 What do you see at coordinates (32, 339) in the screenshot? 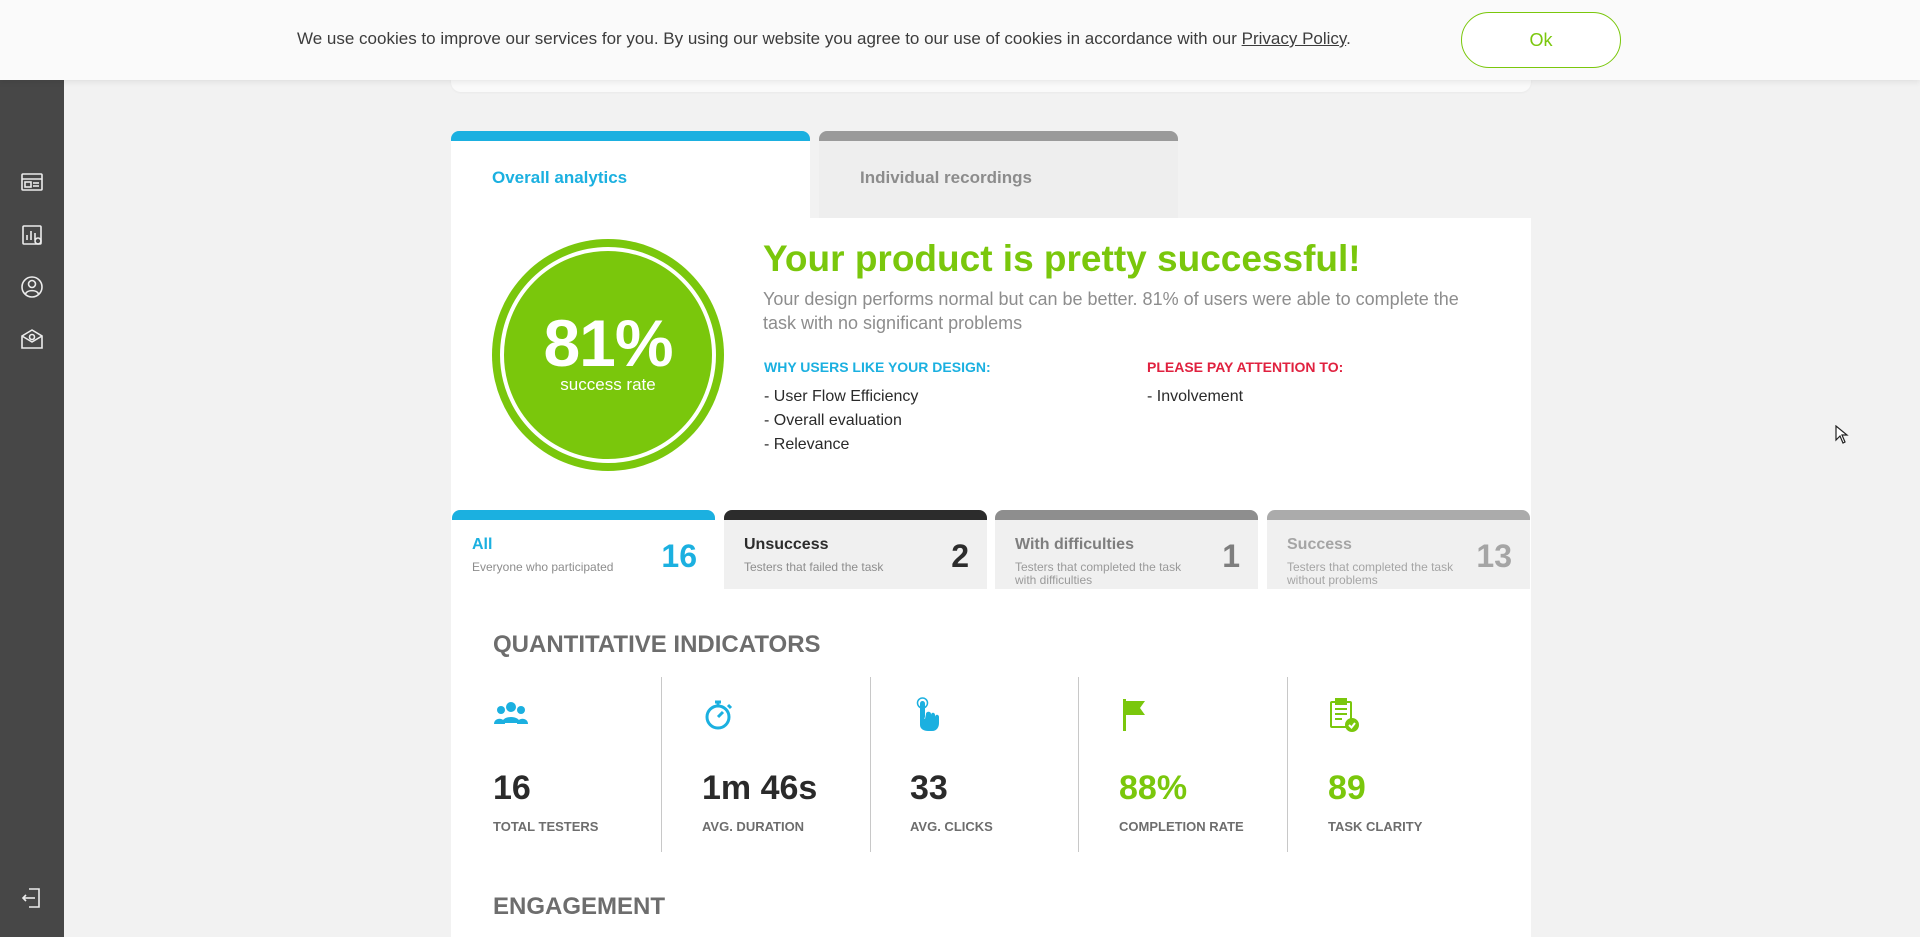
I see `mail-settings-icon` at bounding box center [32, 339].